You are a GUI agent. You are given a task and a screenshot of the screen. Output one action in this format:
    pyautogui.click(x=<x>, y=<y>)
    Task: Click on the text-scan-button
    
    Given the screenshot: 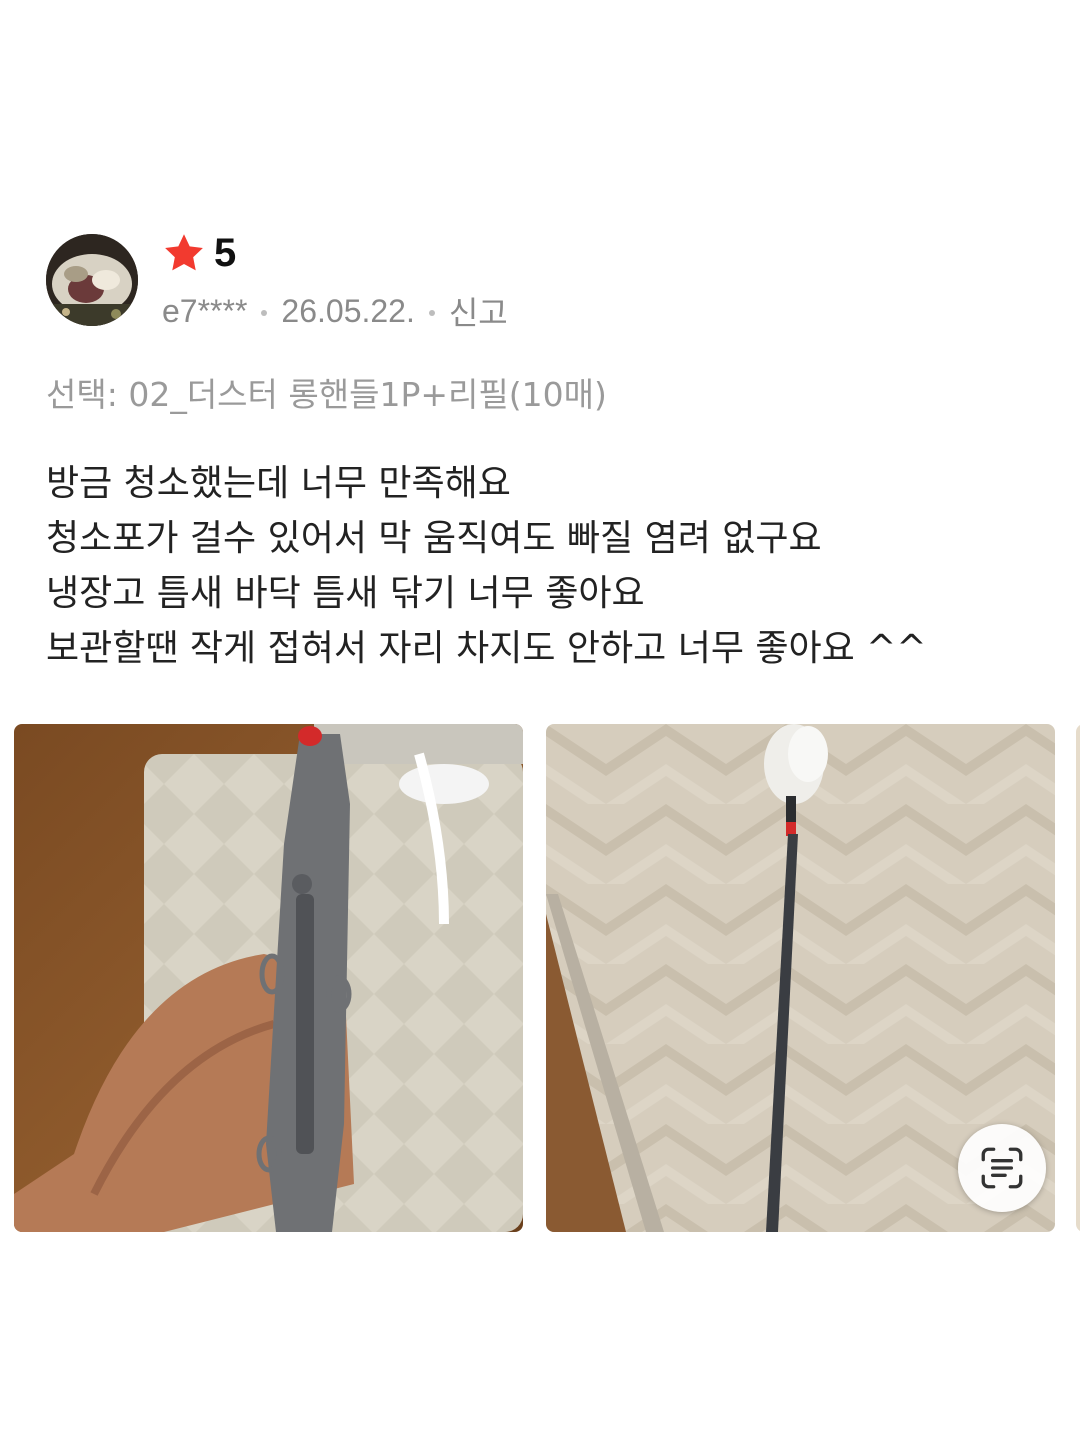 What is the action you would take?
    pyautogui.click(x=1002, y=1168)
    